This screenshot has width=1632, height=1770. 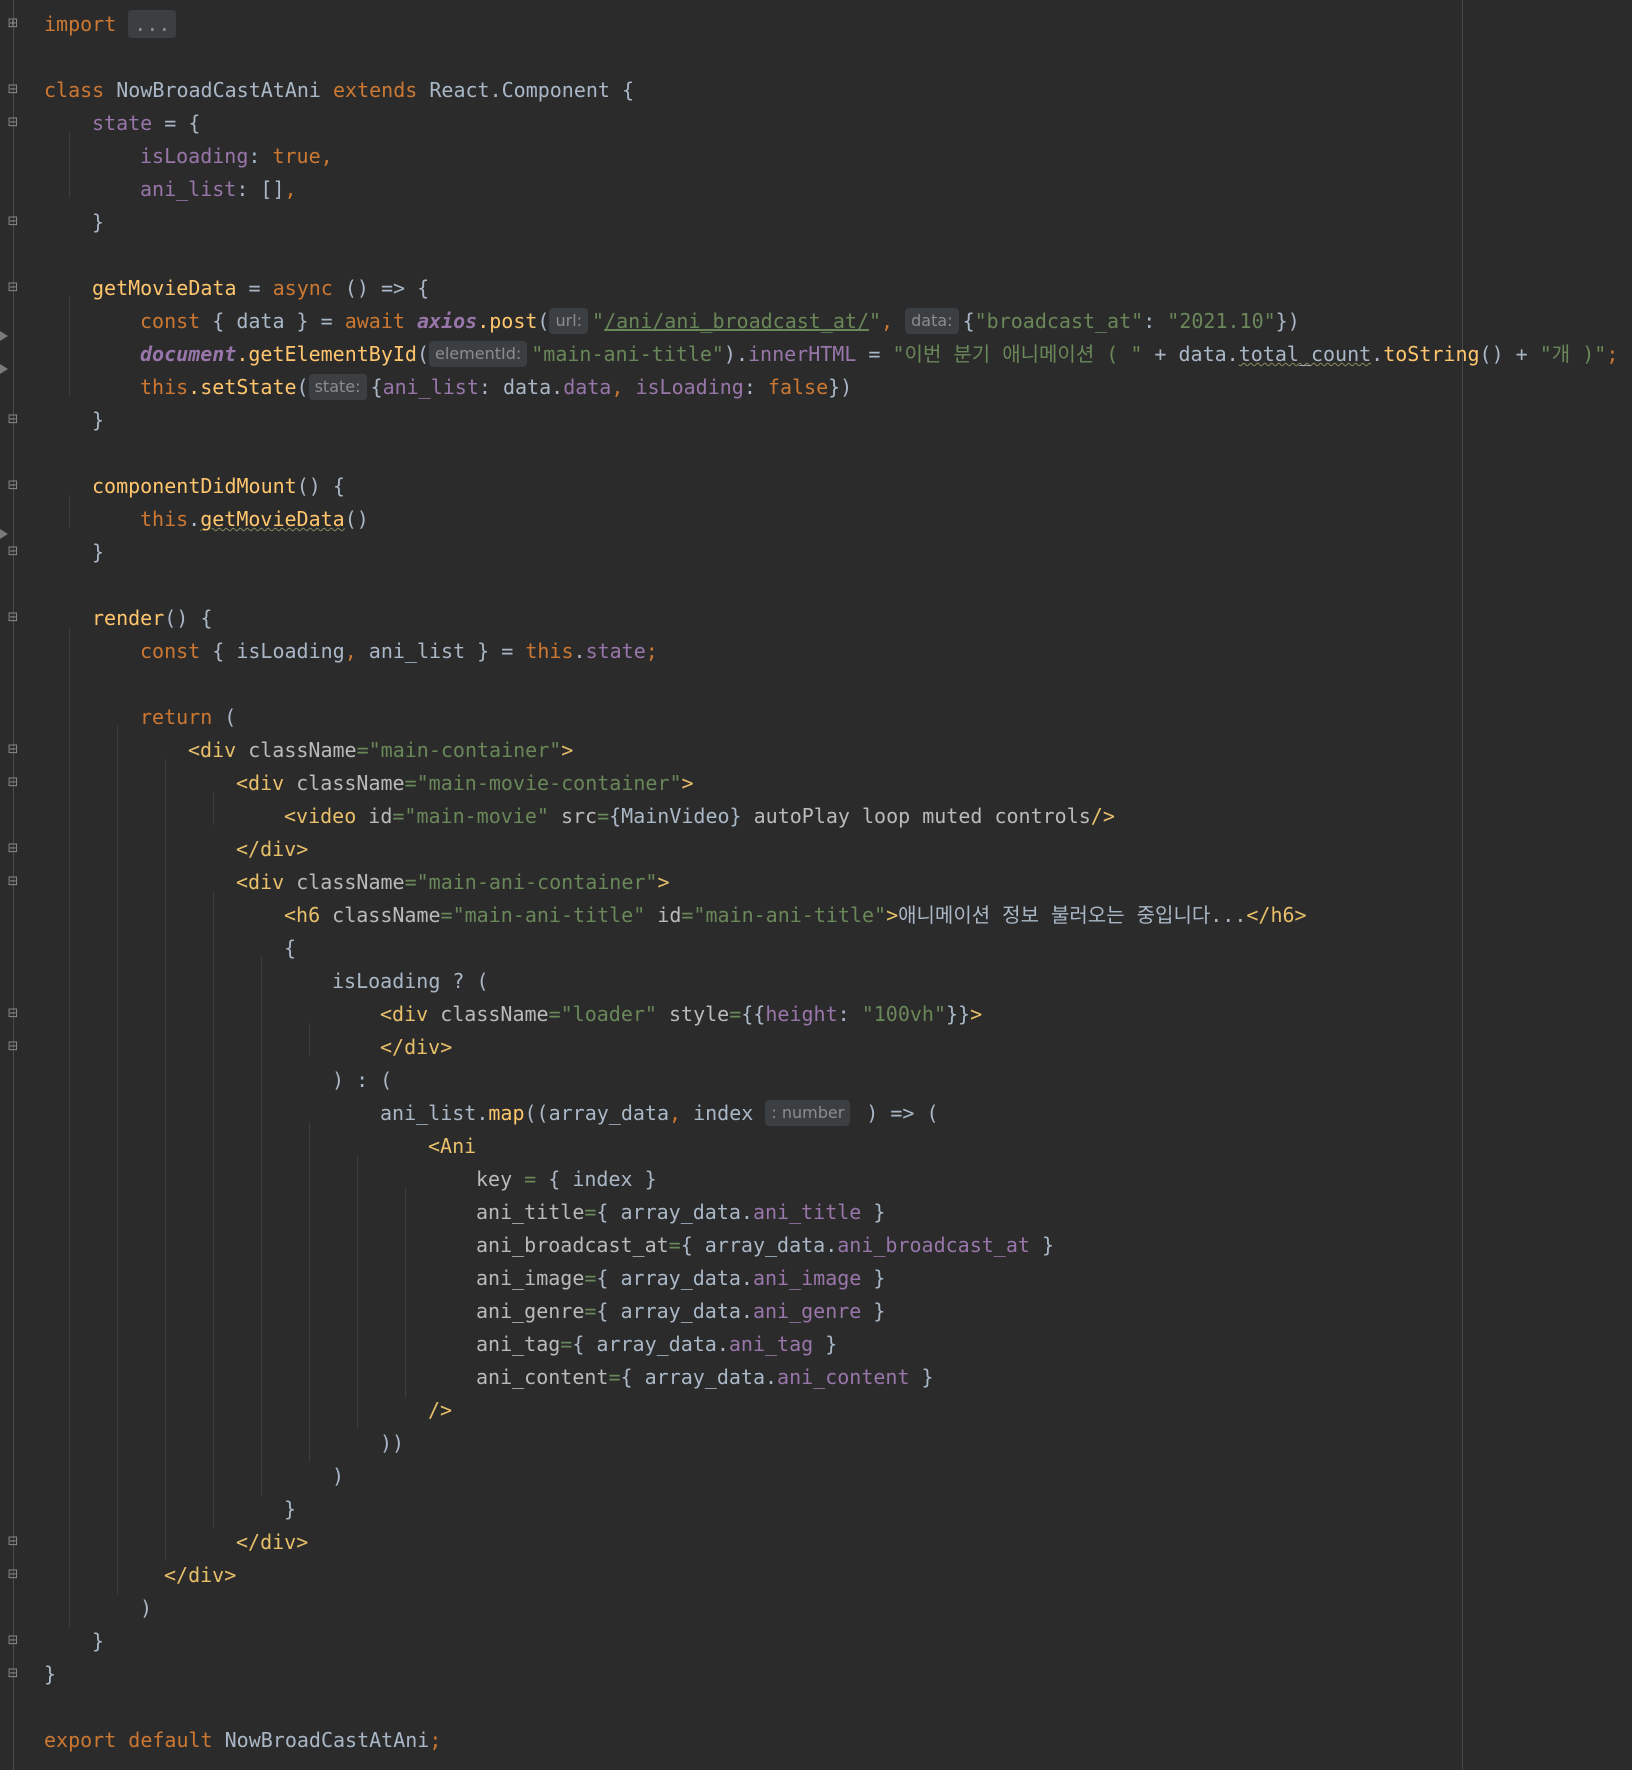 I want to click on jsx-attr: ani_broadcast_at, so click(x=572, y=1245).